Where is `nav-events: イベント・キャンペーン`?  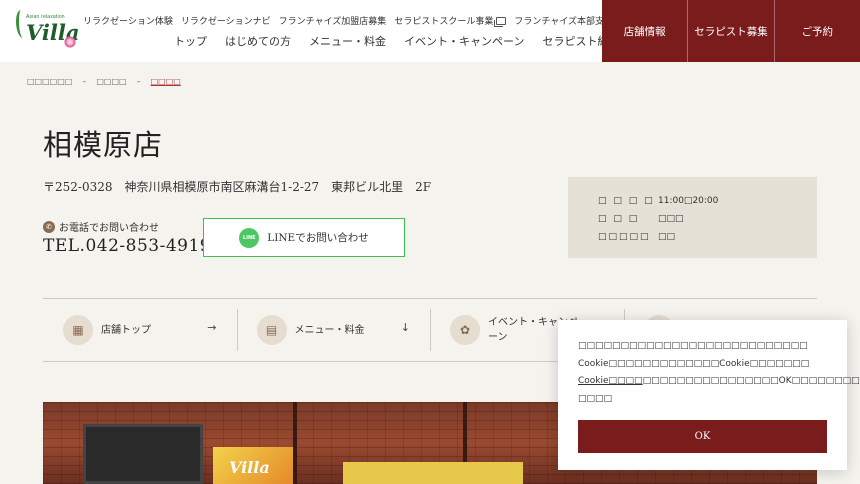
nav-events: イベント・キャンペーン is located at coordinates (464, 41).